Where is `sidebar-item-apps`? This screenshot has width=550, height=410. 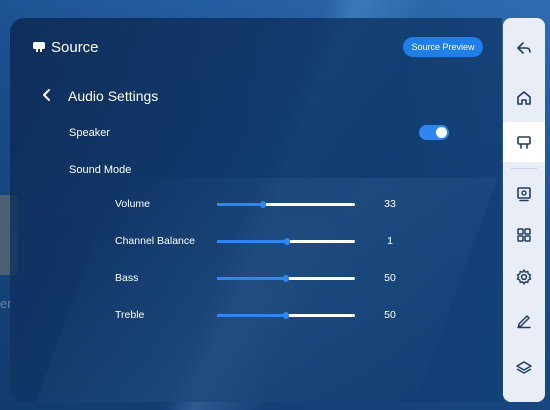
sidebar-item-apps is located at coordinates (524, 235).